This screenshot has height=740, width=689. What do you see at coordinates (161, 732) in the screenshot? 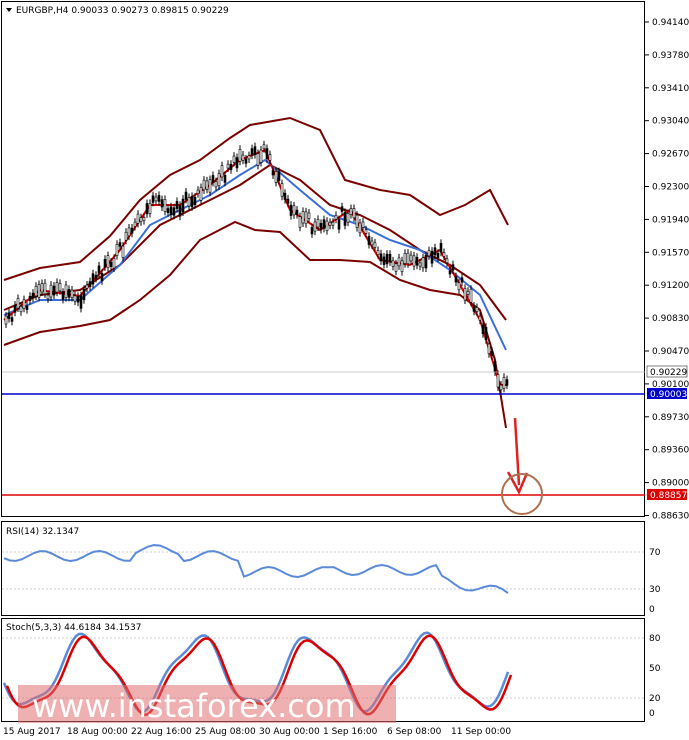
I see `time-tick-label: 22 Aug 16:00` at bounding box center [161, 732].